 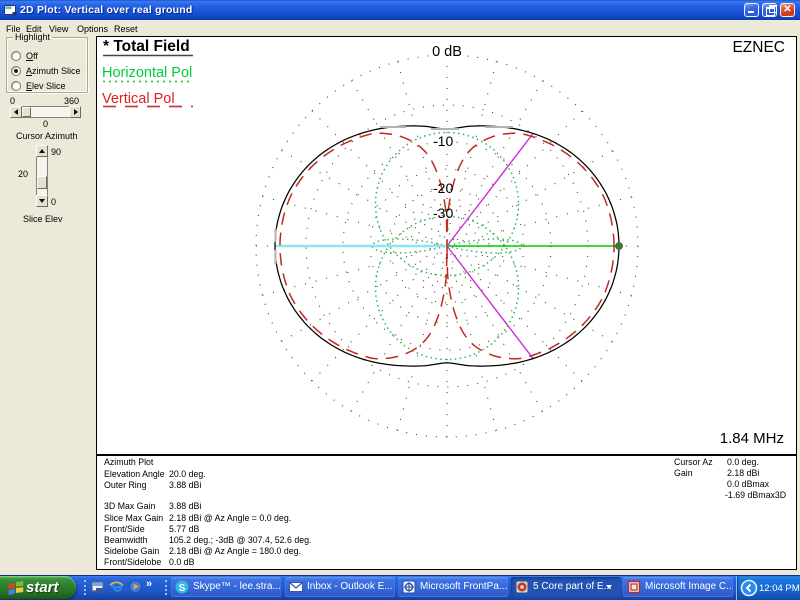 I want to click on svg-text: S, so click(x=182, y=588).